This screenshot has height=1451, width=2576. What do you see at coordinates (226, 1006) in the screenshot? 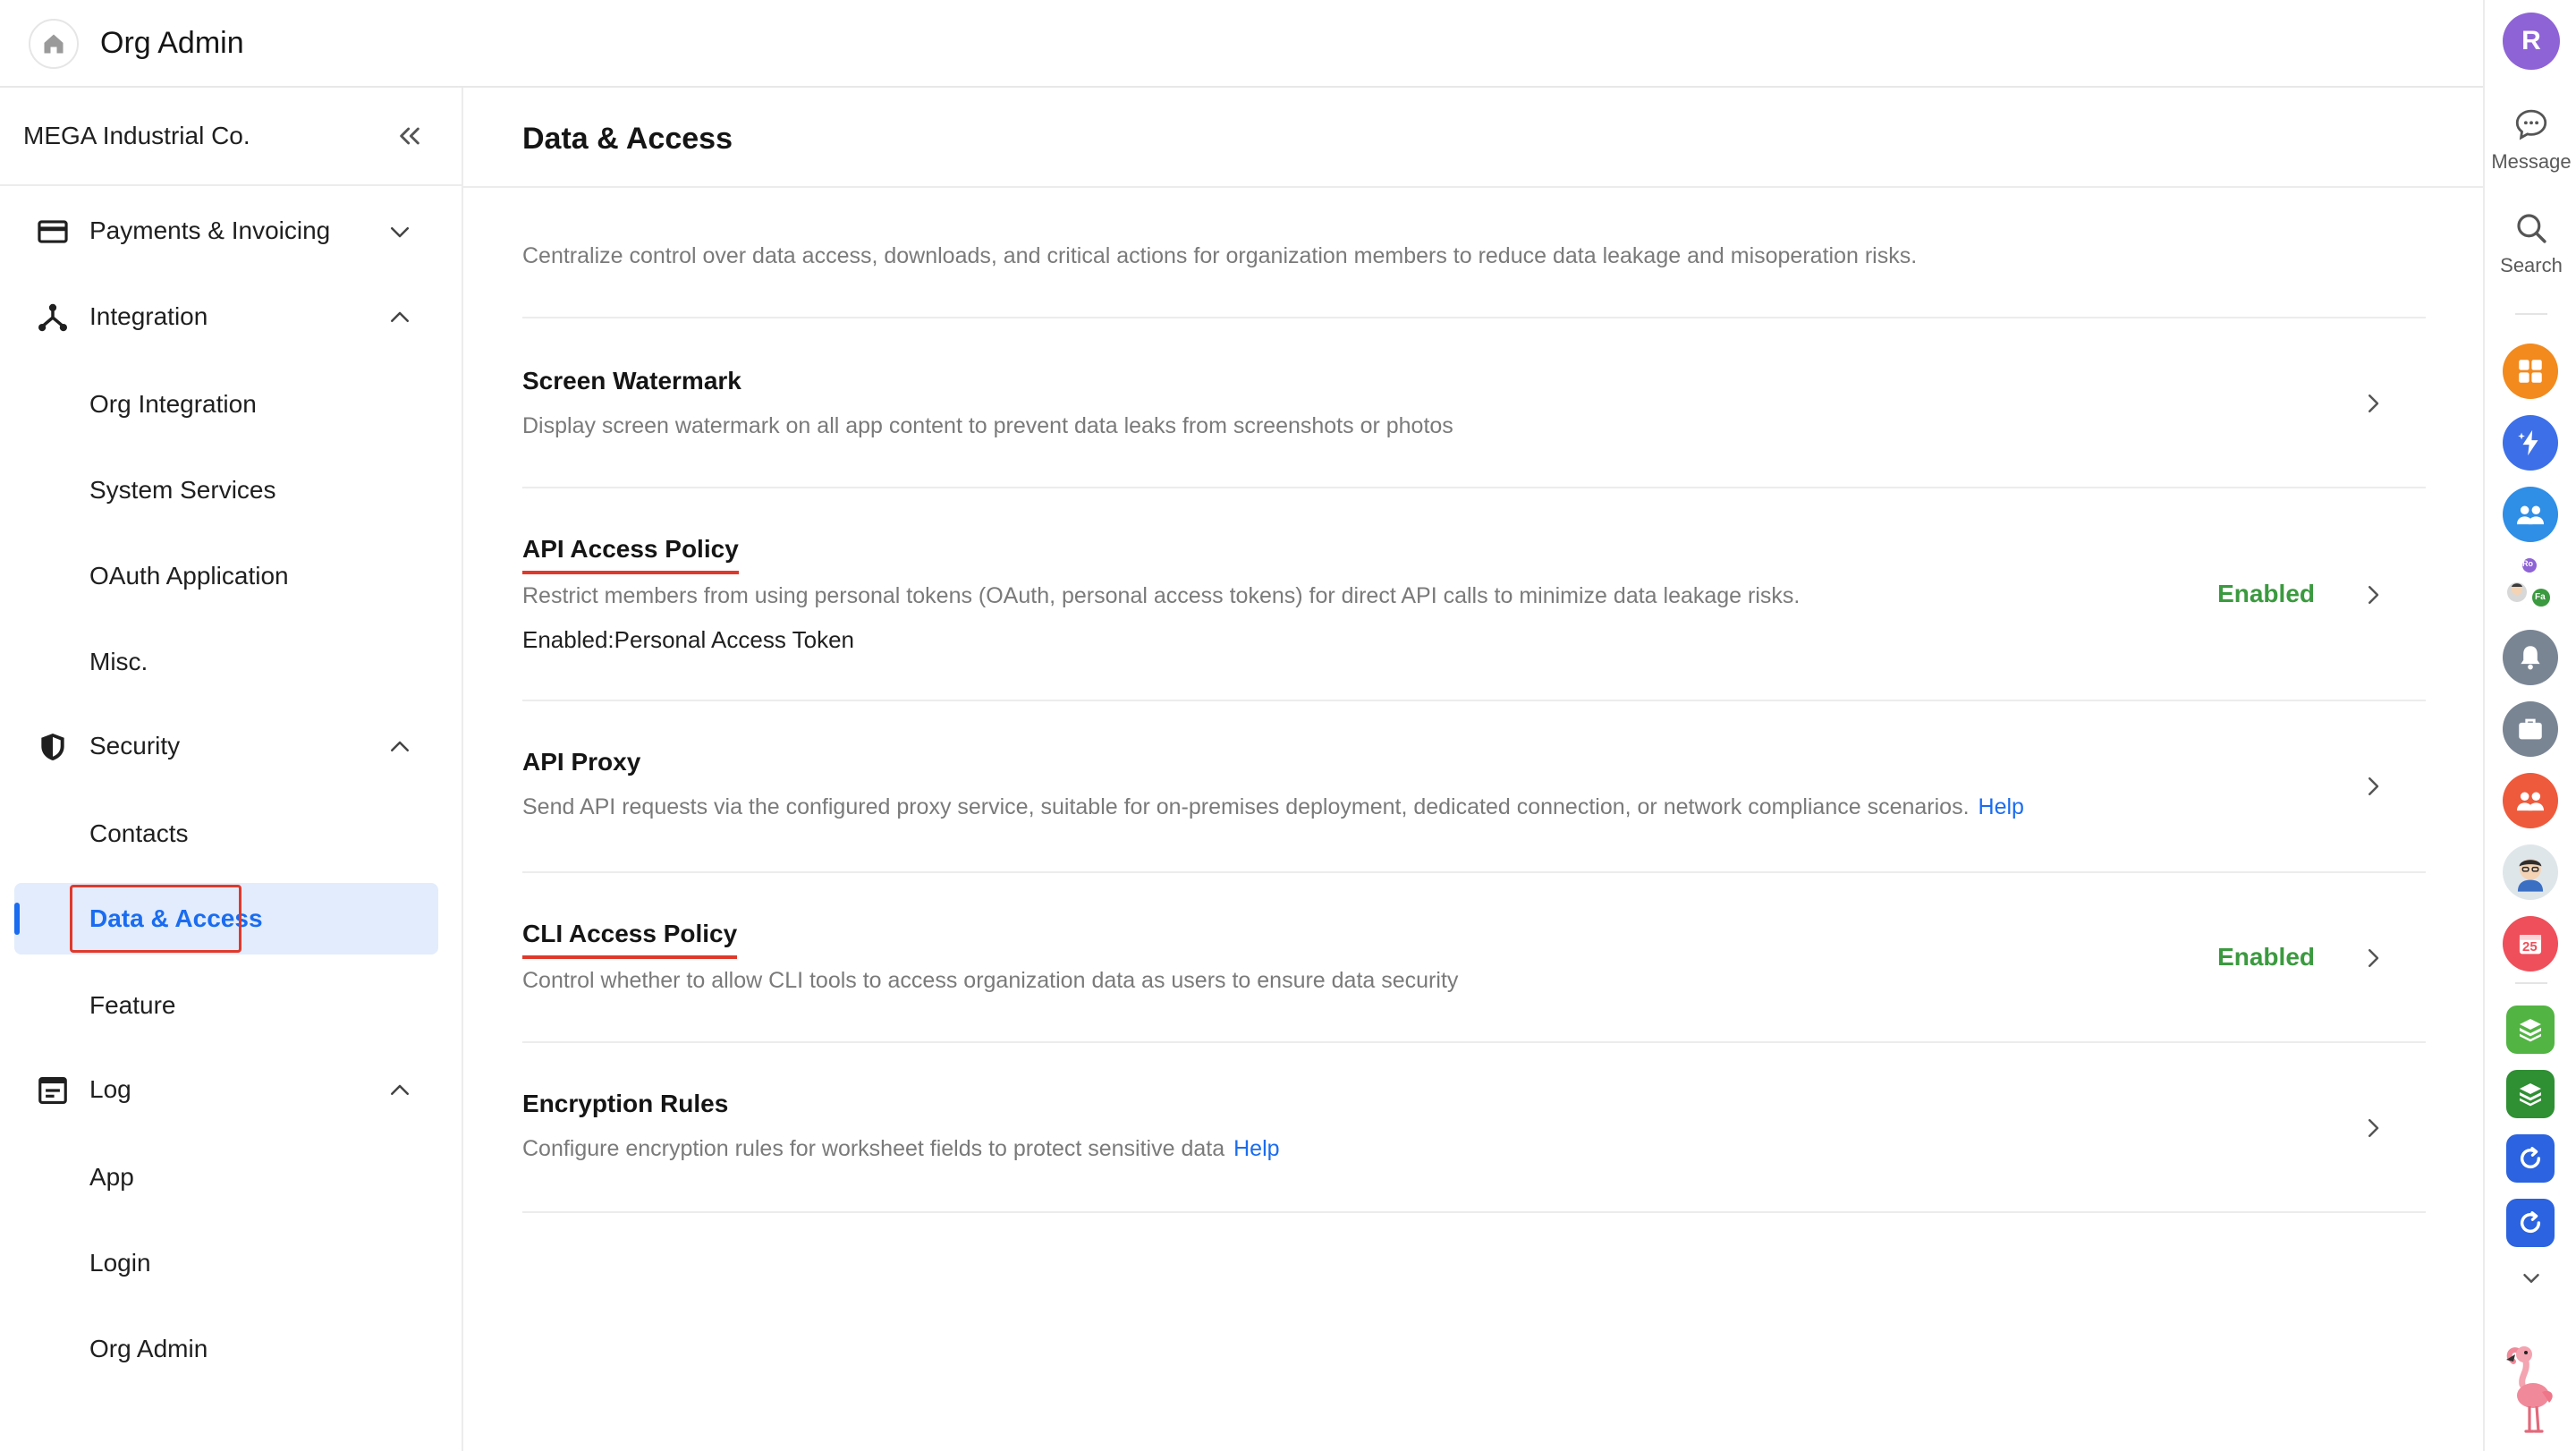
I see `sidebar-item-feature: Feature` at bounding box center [226, 1006].